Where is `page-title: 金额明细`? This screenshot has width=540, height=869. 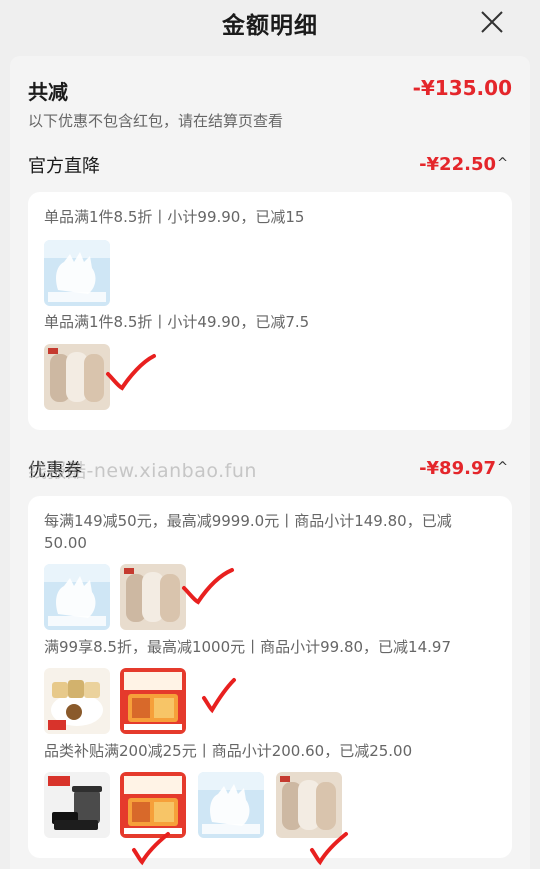
page-title: 金额明细 is located at coordinates (270, 26).